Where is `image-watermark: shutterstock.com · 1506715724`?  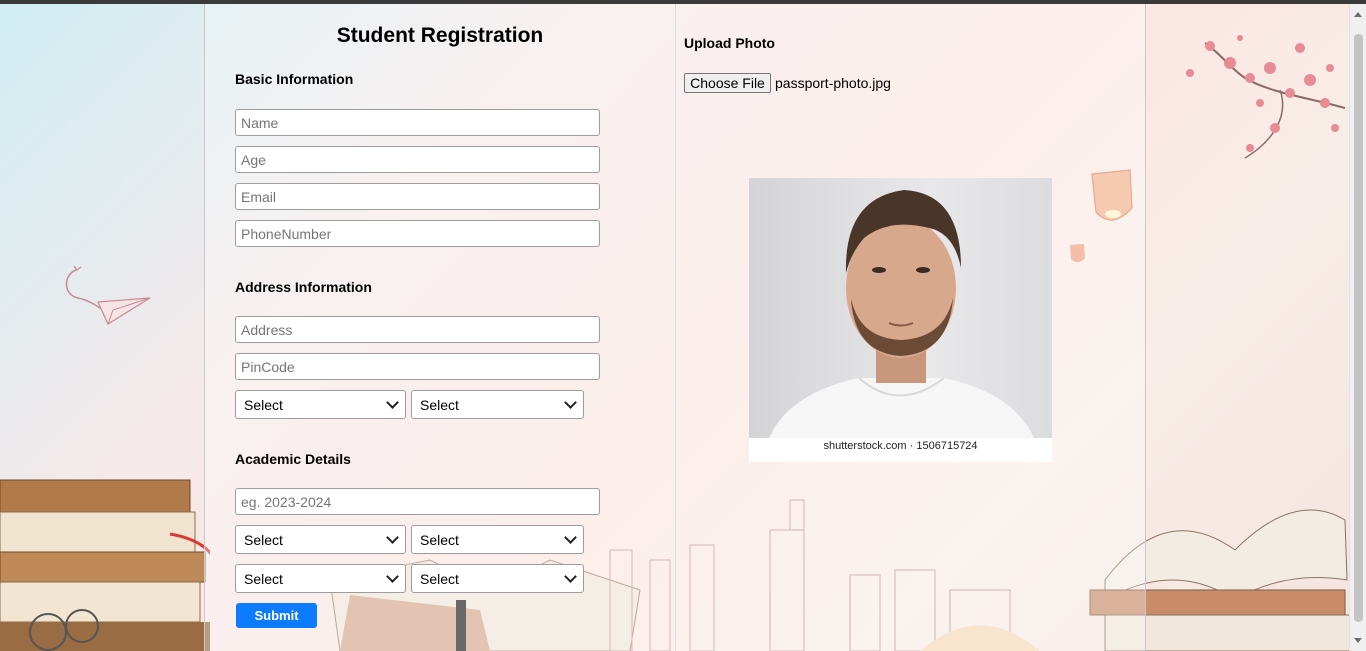
image-watermark: shutterstock.com · 1506715724 is located at coordinates (900, 446).